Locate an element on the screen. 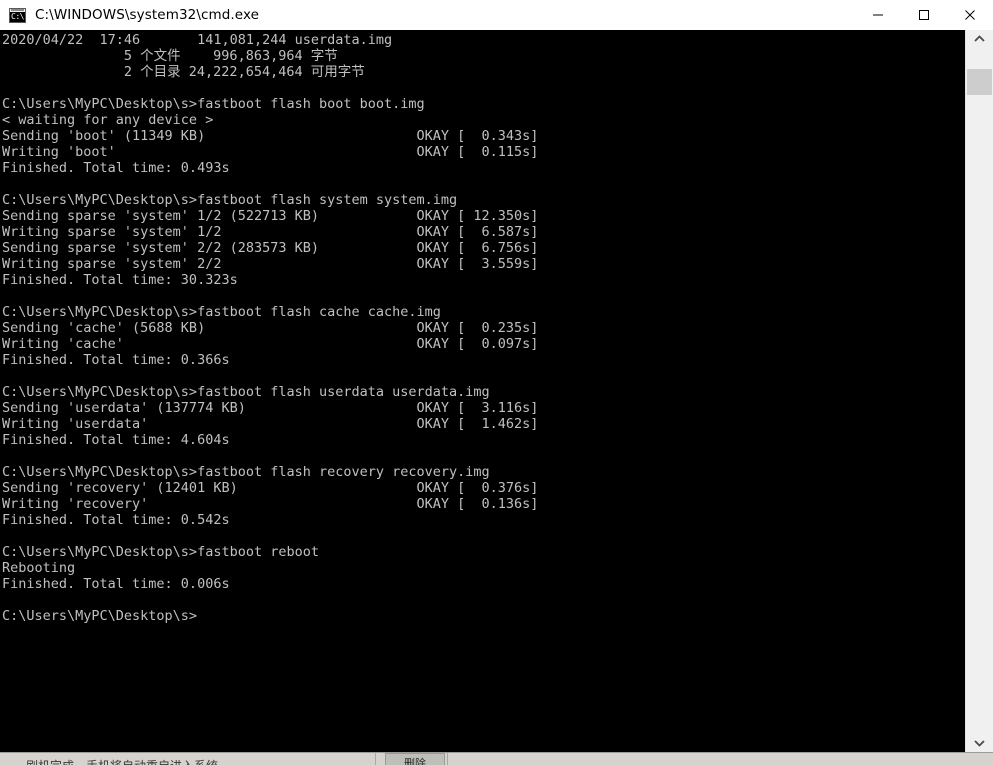  console-line: Sending 'cache' (5688 KB) OKAY [ 0.235s] is located at coordinates (270, 328).